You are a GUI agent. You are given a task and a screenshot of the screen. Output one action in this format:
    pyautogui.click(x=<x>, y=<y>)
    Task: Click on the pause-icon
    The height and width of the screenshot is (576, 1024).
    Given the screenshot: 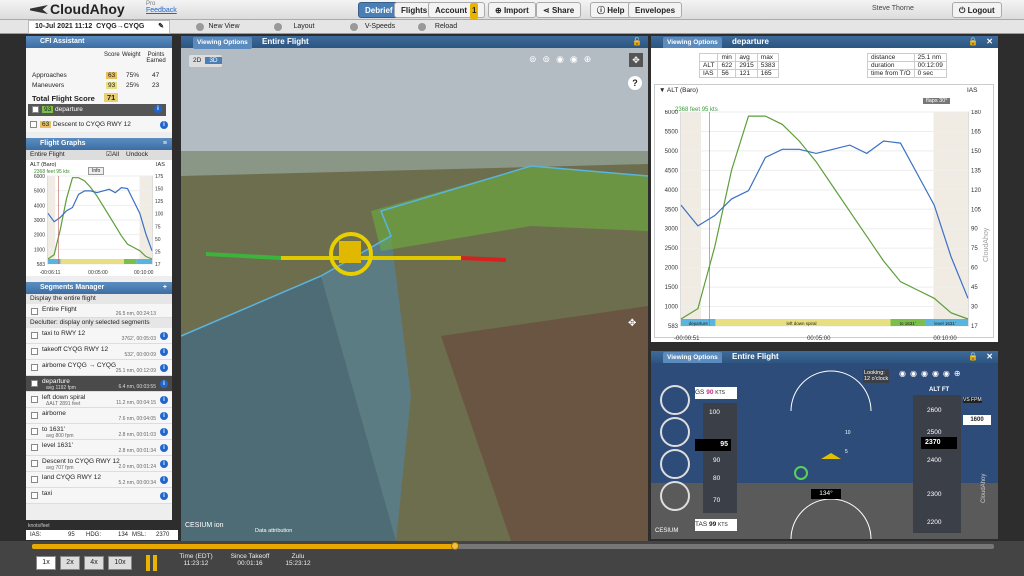 What is the action you would take?
    pyautogui.click(x=152, y=563)
    